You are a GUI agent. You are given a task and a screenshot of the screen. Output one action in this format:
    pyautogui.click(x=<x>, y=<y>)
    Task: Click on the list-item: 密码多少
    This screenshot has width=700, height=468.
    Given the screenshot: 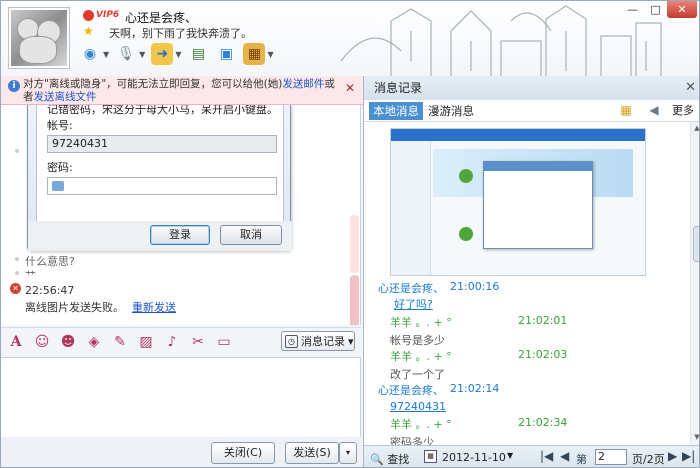 What is the action you would take?
    pyautogui.click(x=412, y=440)
    